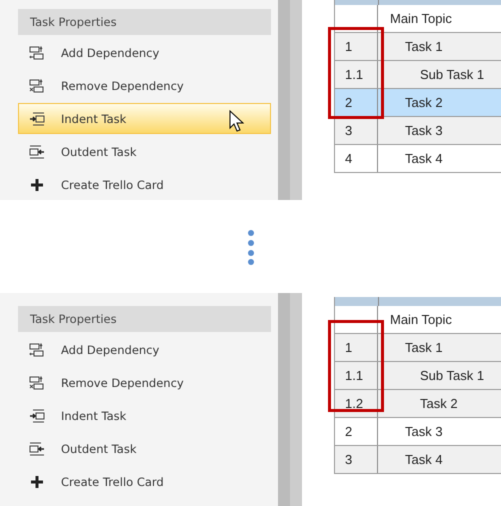 This screenshot has height=506, width=501. Describe the element at coordinates (236, 121) in the screenshot. I see `mouse-pointer-icon` at that location.